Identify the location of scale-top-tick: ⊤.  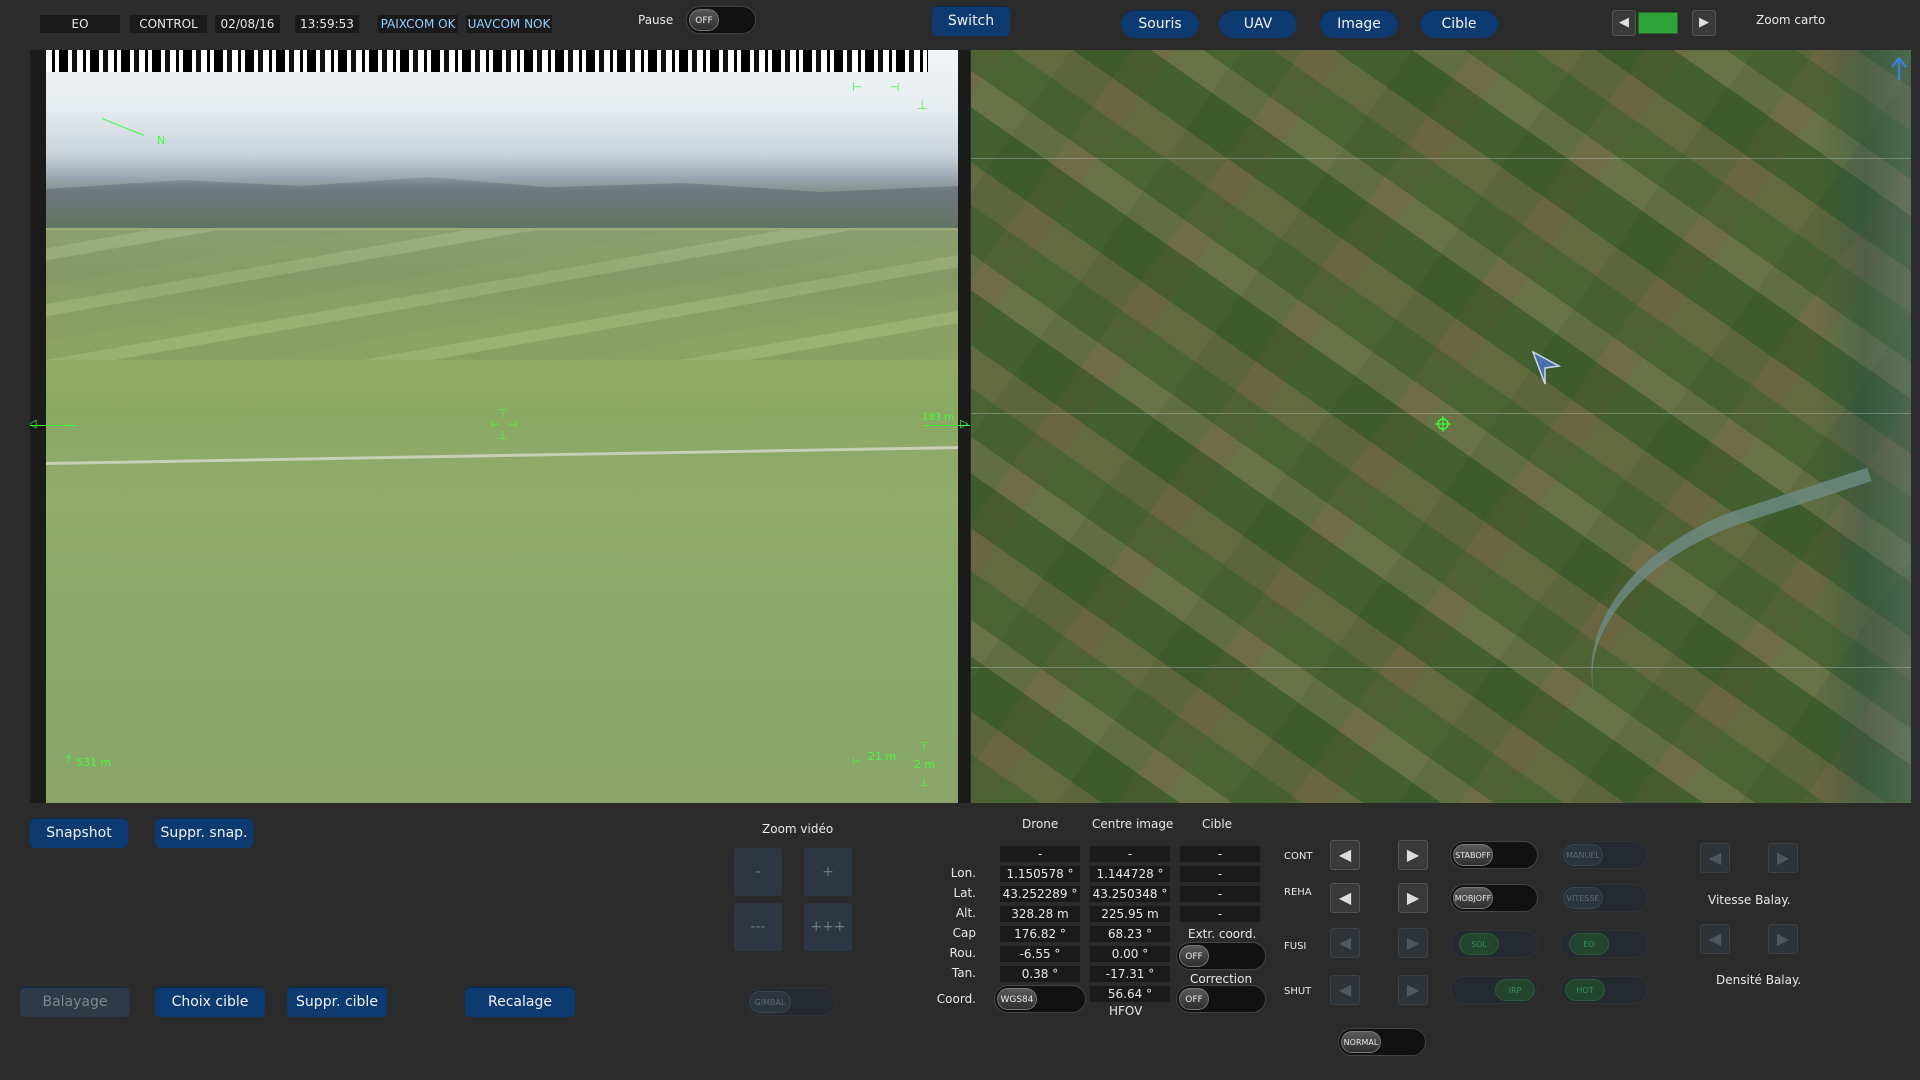
(924, 746).